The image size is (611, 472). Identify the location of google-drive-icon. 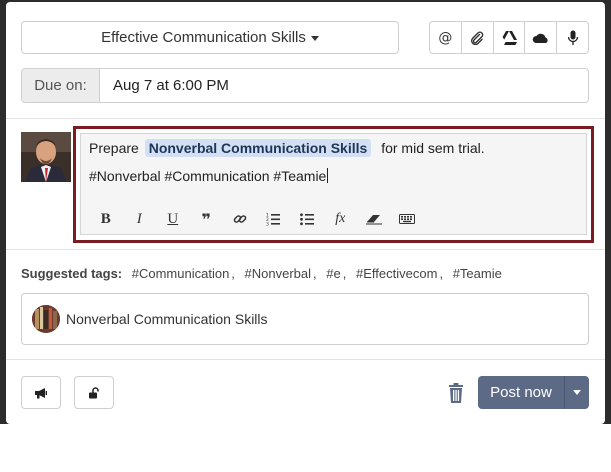
(509, 37).